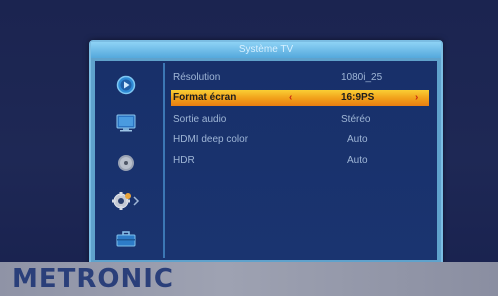 The image size is (498, 296). I want to click on right-arrow-icon: ›, so click(416, 98).